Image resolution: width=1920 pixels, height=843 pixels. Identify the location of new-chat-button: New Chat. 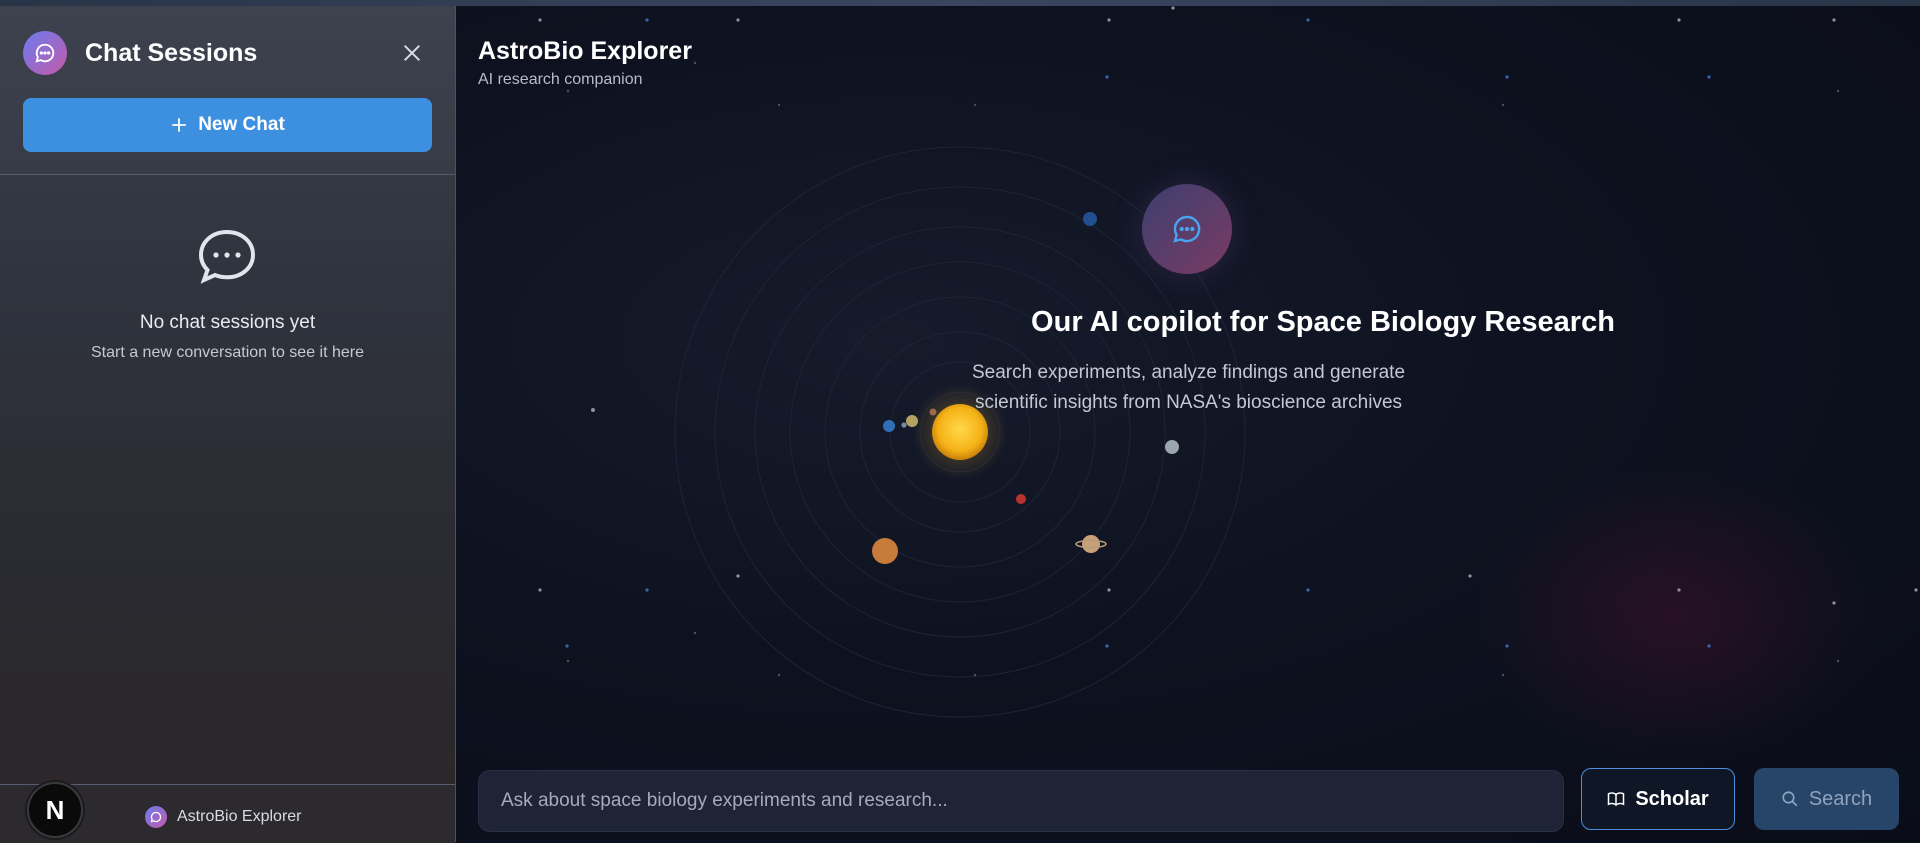
(227, 125).